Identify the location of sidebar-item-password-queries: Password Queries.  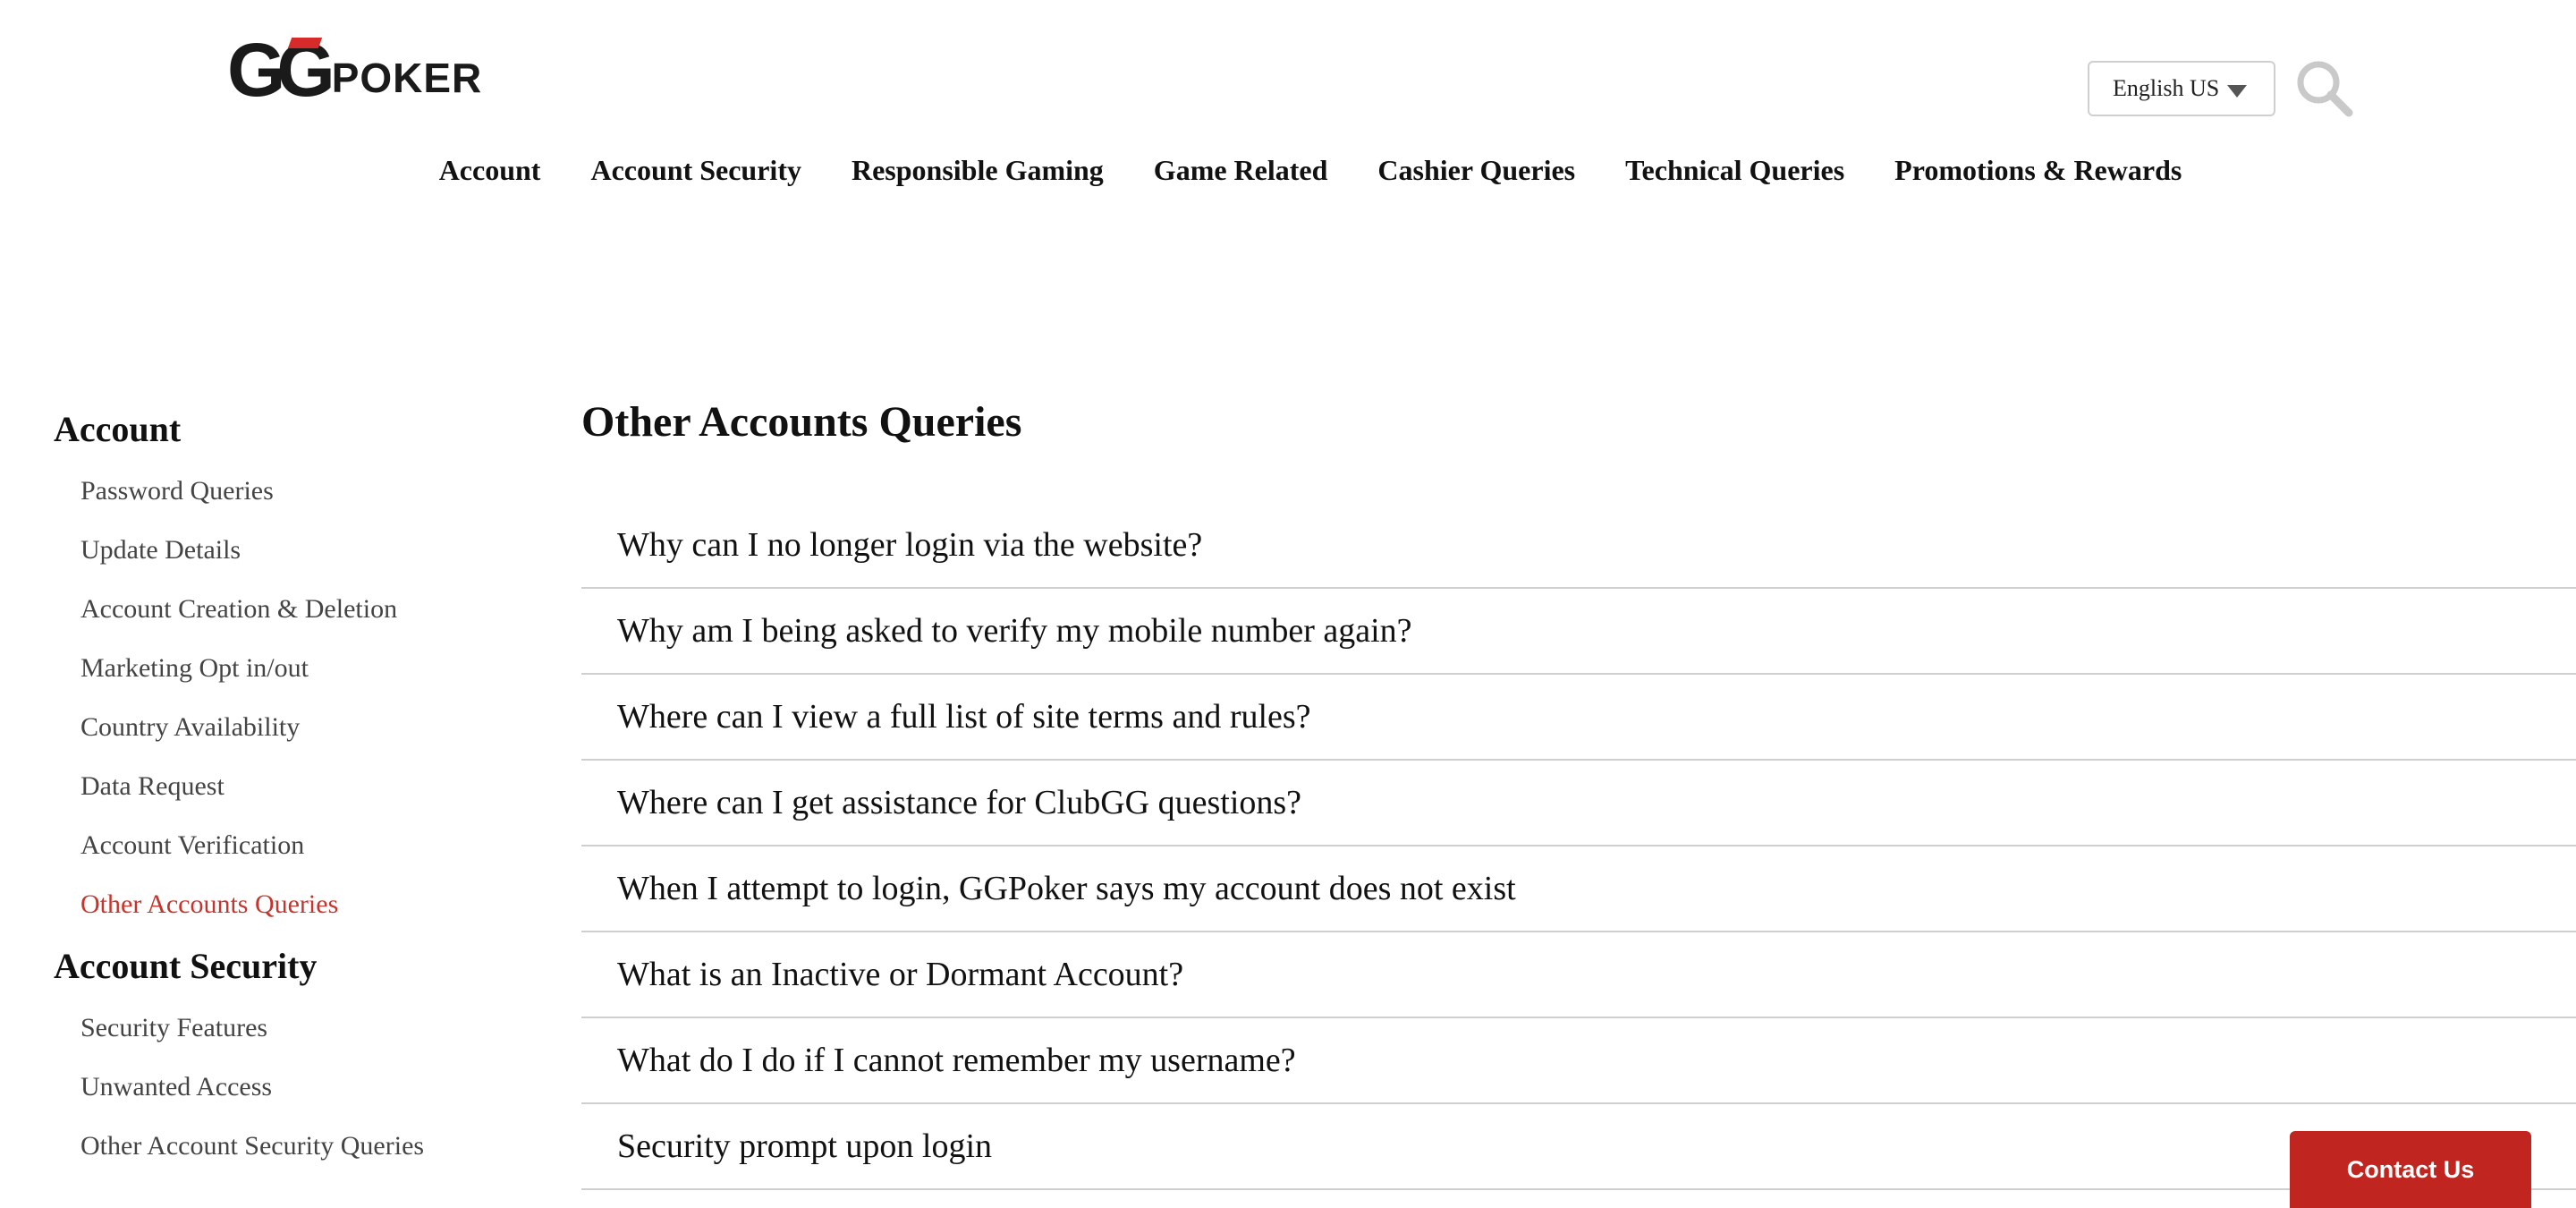
(286, 491).